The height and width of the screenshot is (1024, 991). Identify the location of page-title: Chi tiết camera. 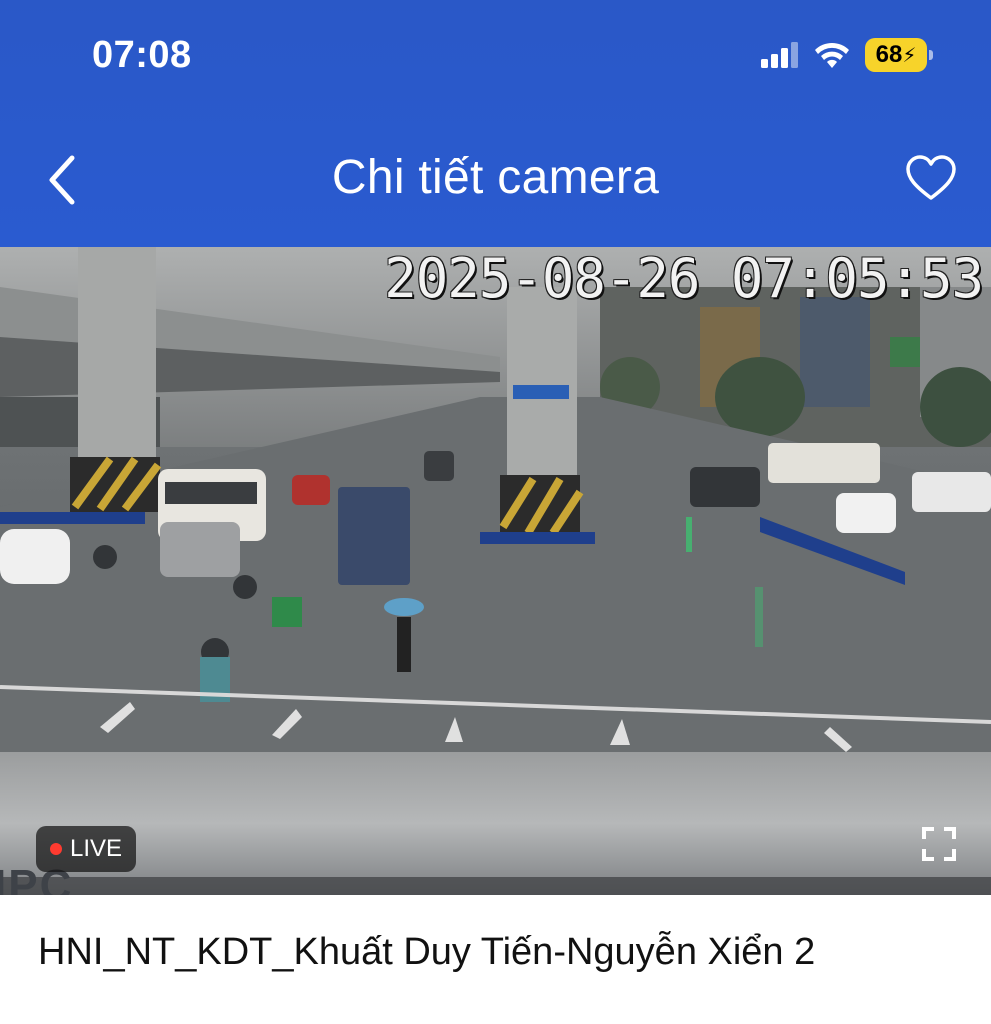
(495, 177).